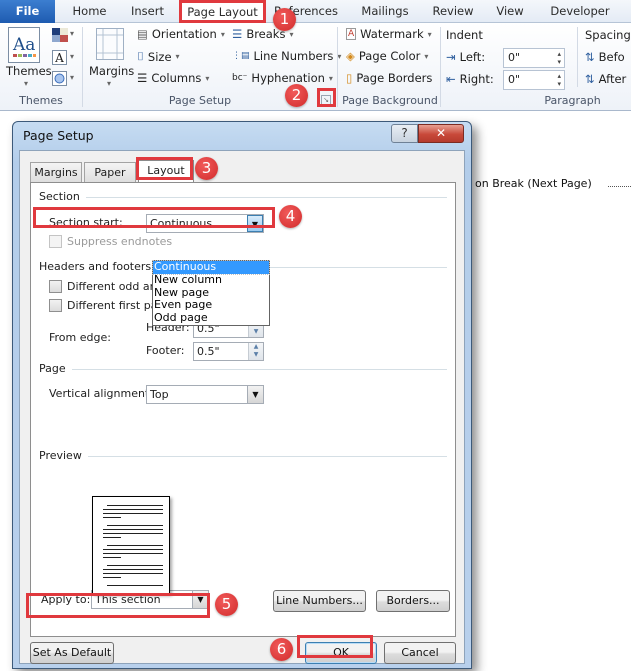 The image size is (631, 671). What do you see at coordinates (89, 11) in the screenshot?
I see `tab-home: Home` at bounding box center [89, 11].